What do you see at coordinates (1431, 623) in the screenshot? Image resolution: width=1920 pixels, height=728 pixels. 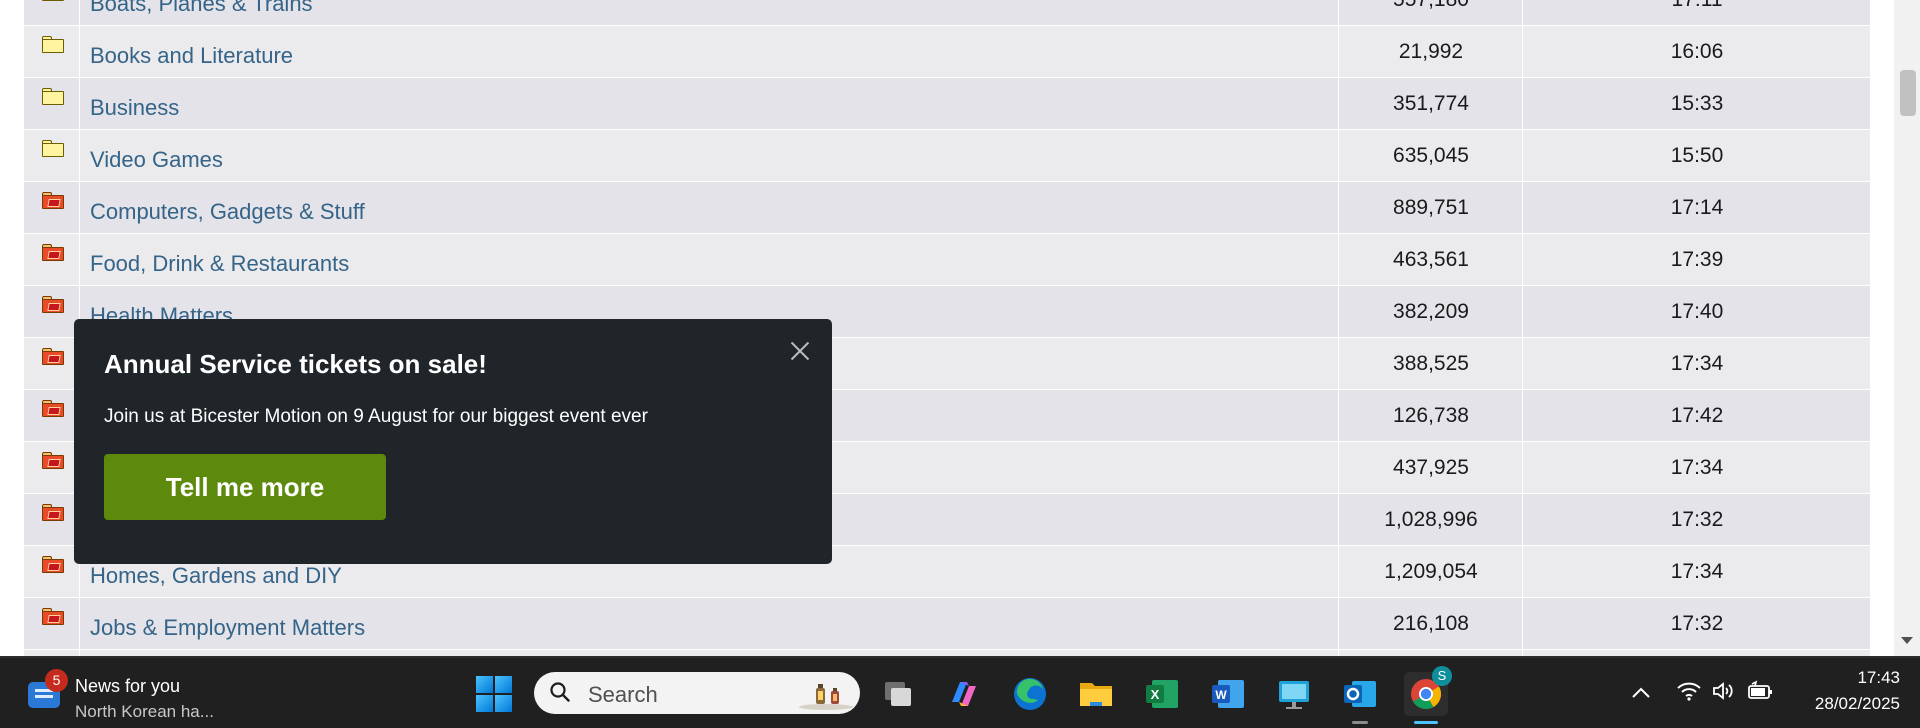 I see `forum-post-count: 216,108` at bounding box center [1431, 623].